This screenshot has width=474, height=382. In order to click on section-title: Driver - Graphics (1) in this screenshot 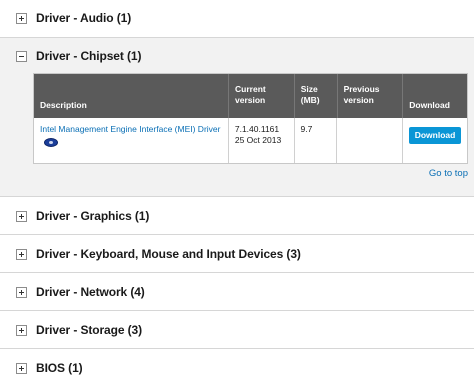, I will do `click(93, 216)`.